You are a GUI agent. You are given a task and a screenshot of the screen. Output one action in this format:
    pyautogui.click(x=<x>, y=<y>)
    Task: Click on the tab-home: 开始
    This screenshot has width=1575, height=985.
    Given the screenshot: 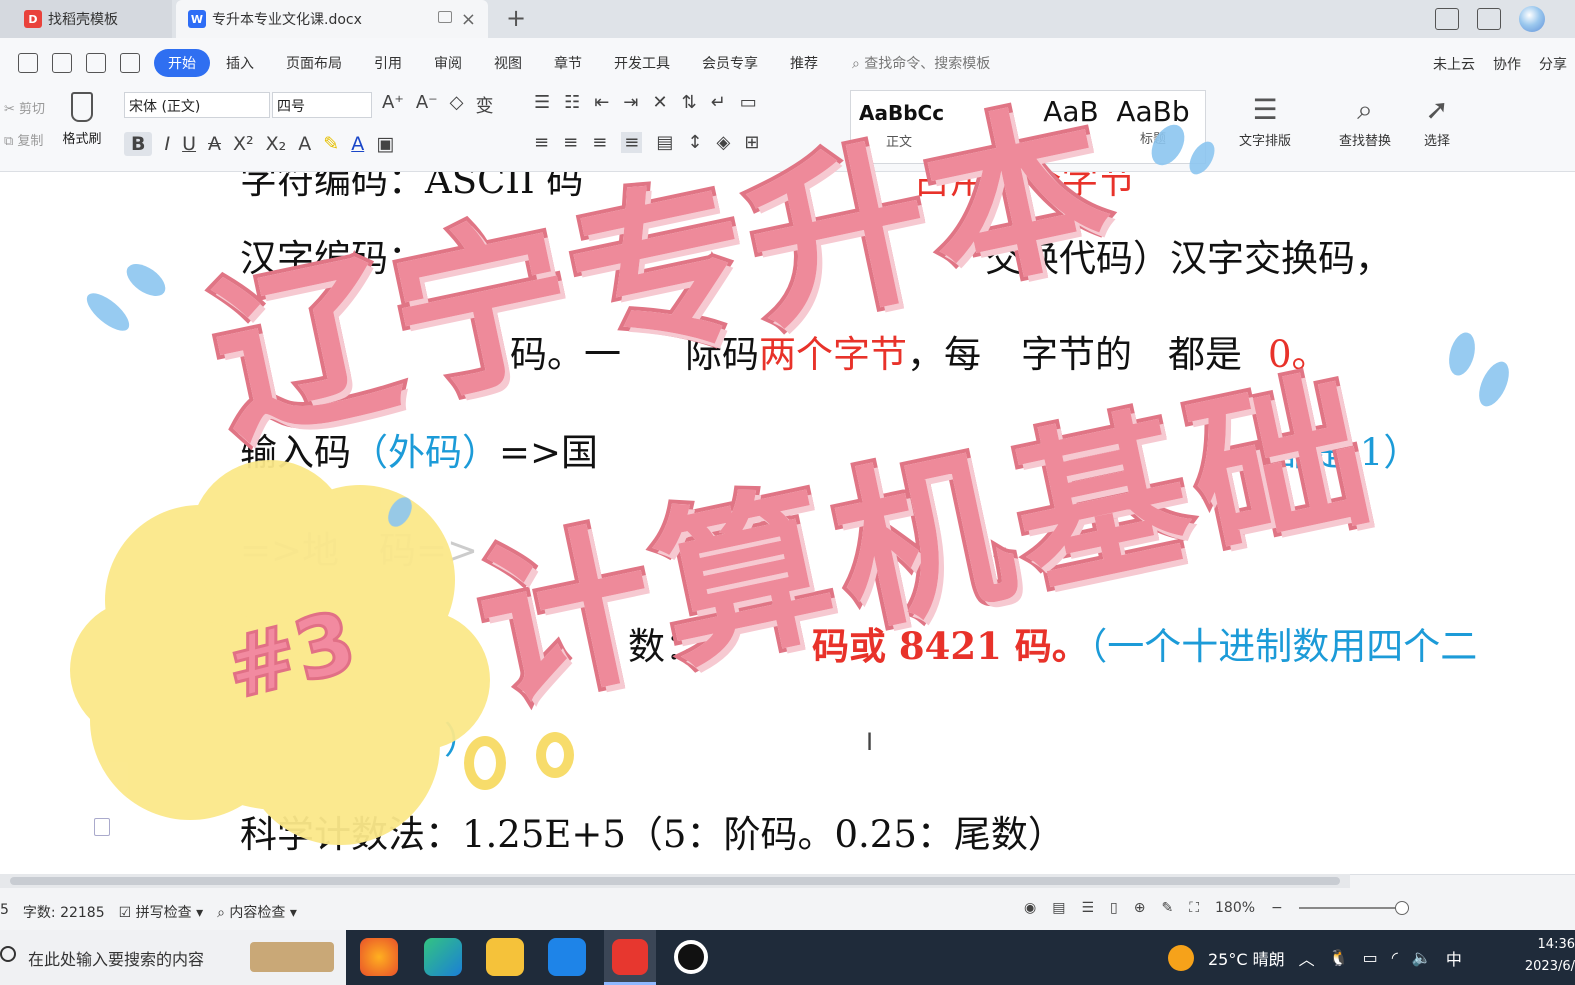 What is the action you would take?
    pyautogui.click(x=182, y=63)
    